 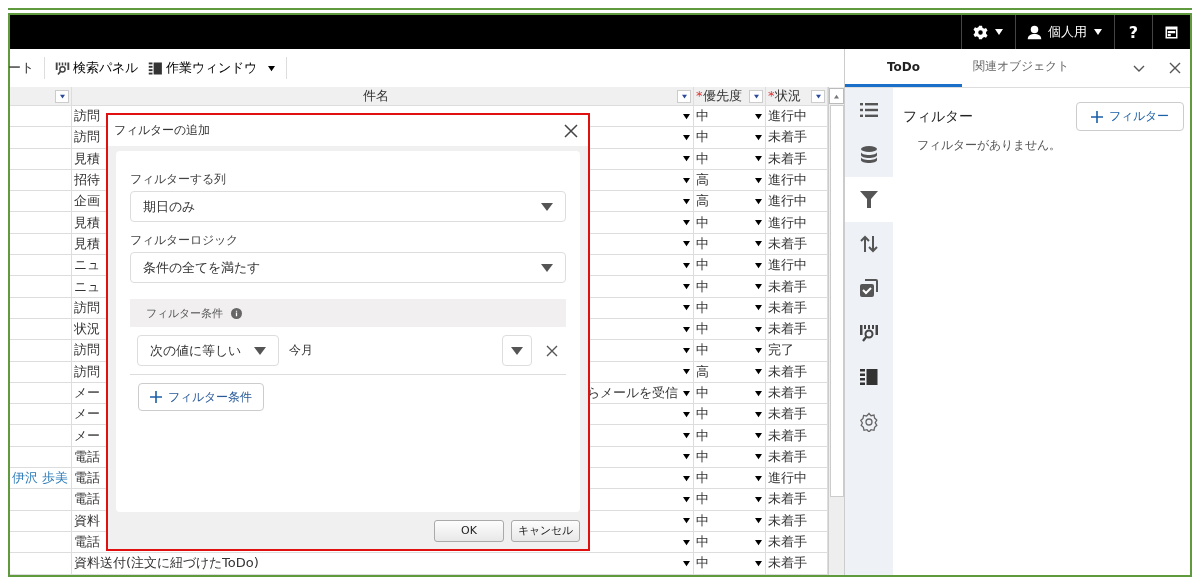 I want to click on cancel-button: キャンセル, so click(x=545, y=530).